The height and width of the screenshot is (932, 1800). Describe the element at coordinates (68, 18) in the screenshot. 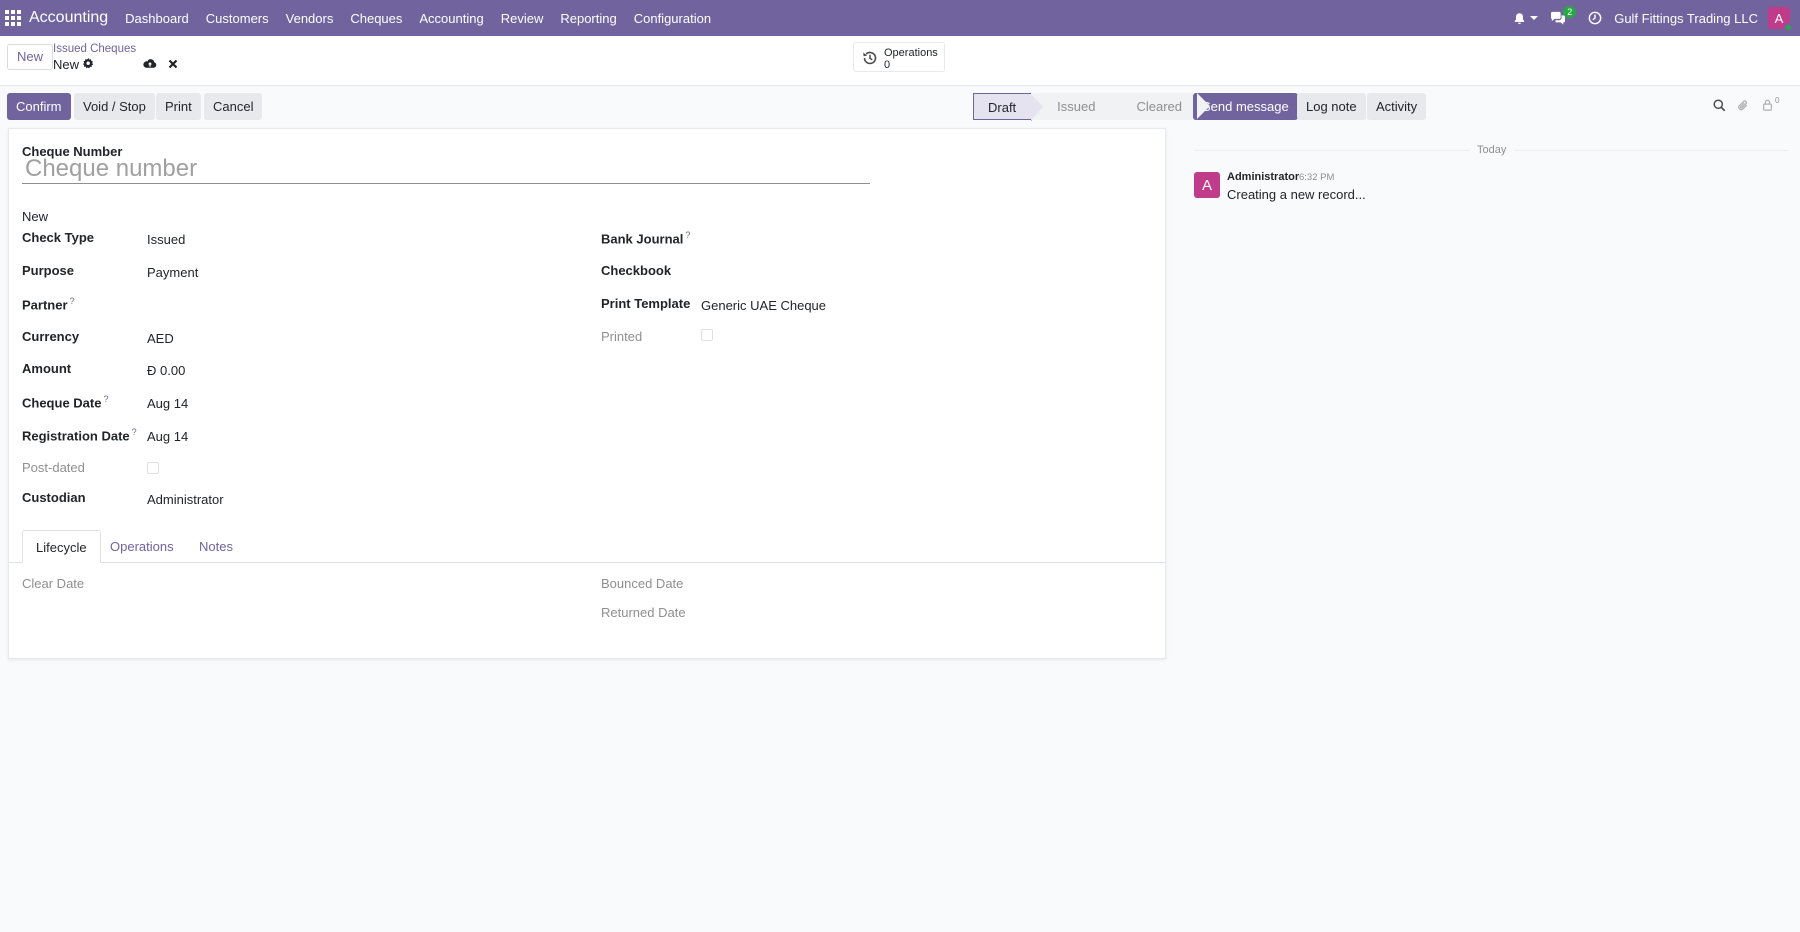

I see `app-brand: Accounting` at that location.